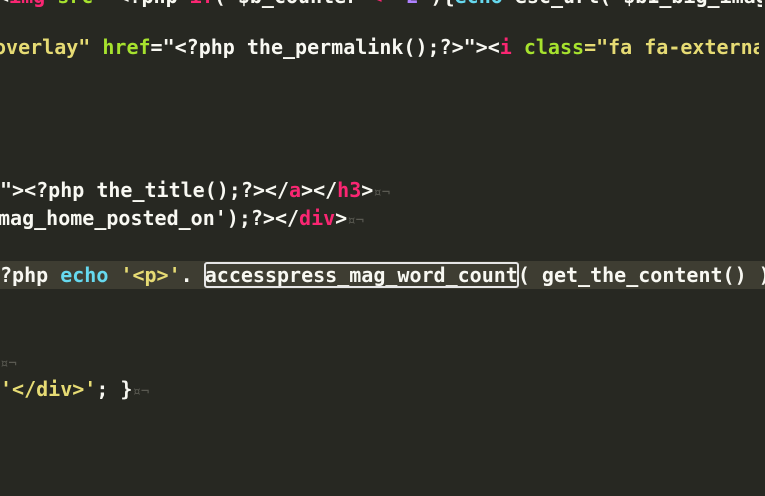 The height and width of the screenshot is (496, 765). I want to click on code-token: 2, so click(412, 4).